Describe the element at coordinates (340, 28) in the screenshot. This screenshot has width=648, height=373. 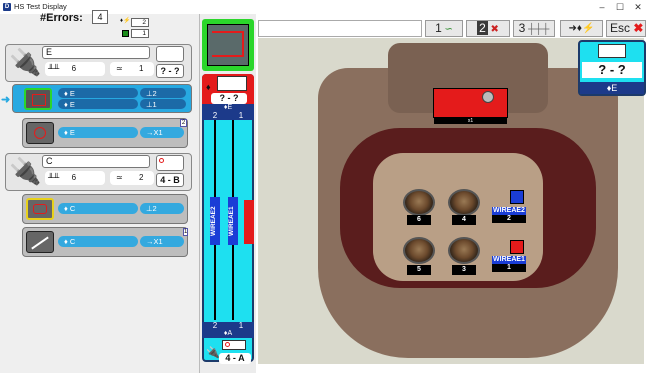
I see `search-input` at that location.